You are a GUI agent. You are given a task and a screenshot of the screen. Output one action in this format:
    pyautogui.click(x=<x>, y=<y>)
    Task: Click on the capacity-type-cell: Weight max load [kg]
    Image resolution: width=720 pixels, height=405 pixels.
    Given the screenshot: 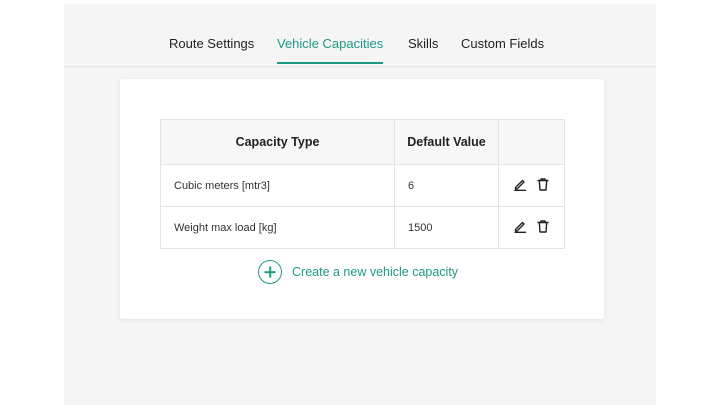 What is the action you would take?
    pyautogui.click(x=277, y=227)
    